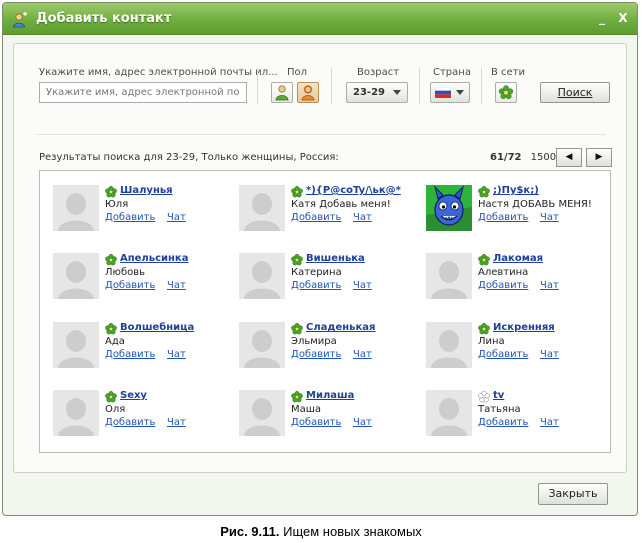  What do you see at coordinates (143, 278) in the screenshot?
I see `contact-card: Апельсинка Любовь Добавить Чат` at bounding box center [143, 278].